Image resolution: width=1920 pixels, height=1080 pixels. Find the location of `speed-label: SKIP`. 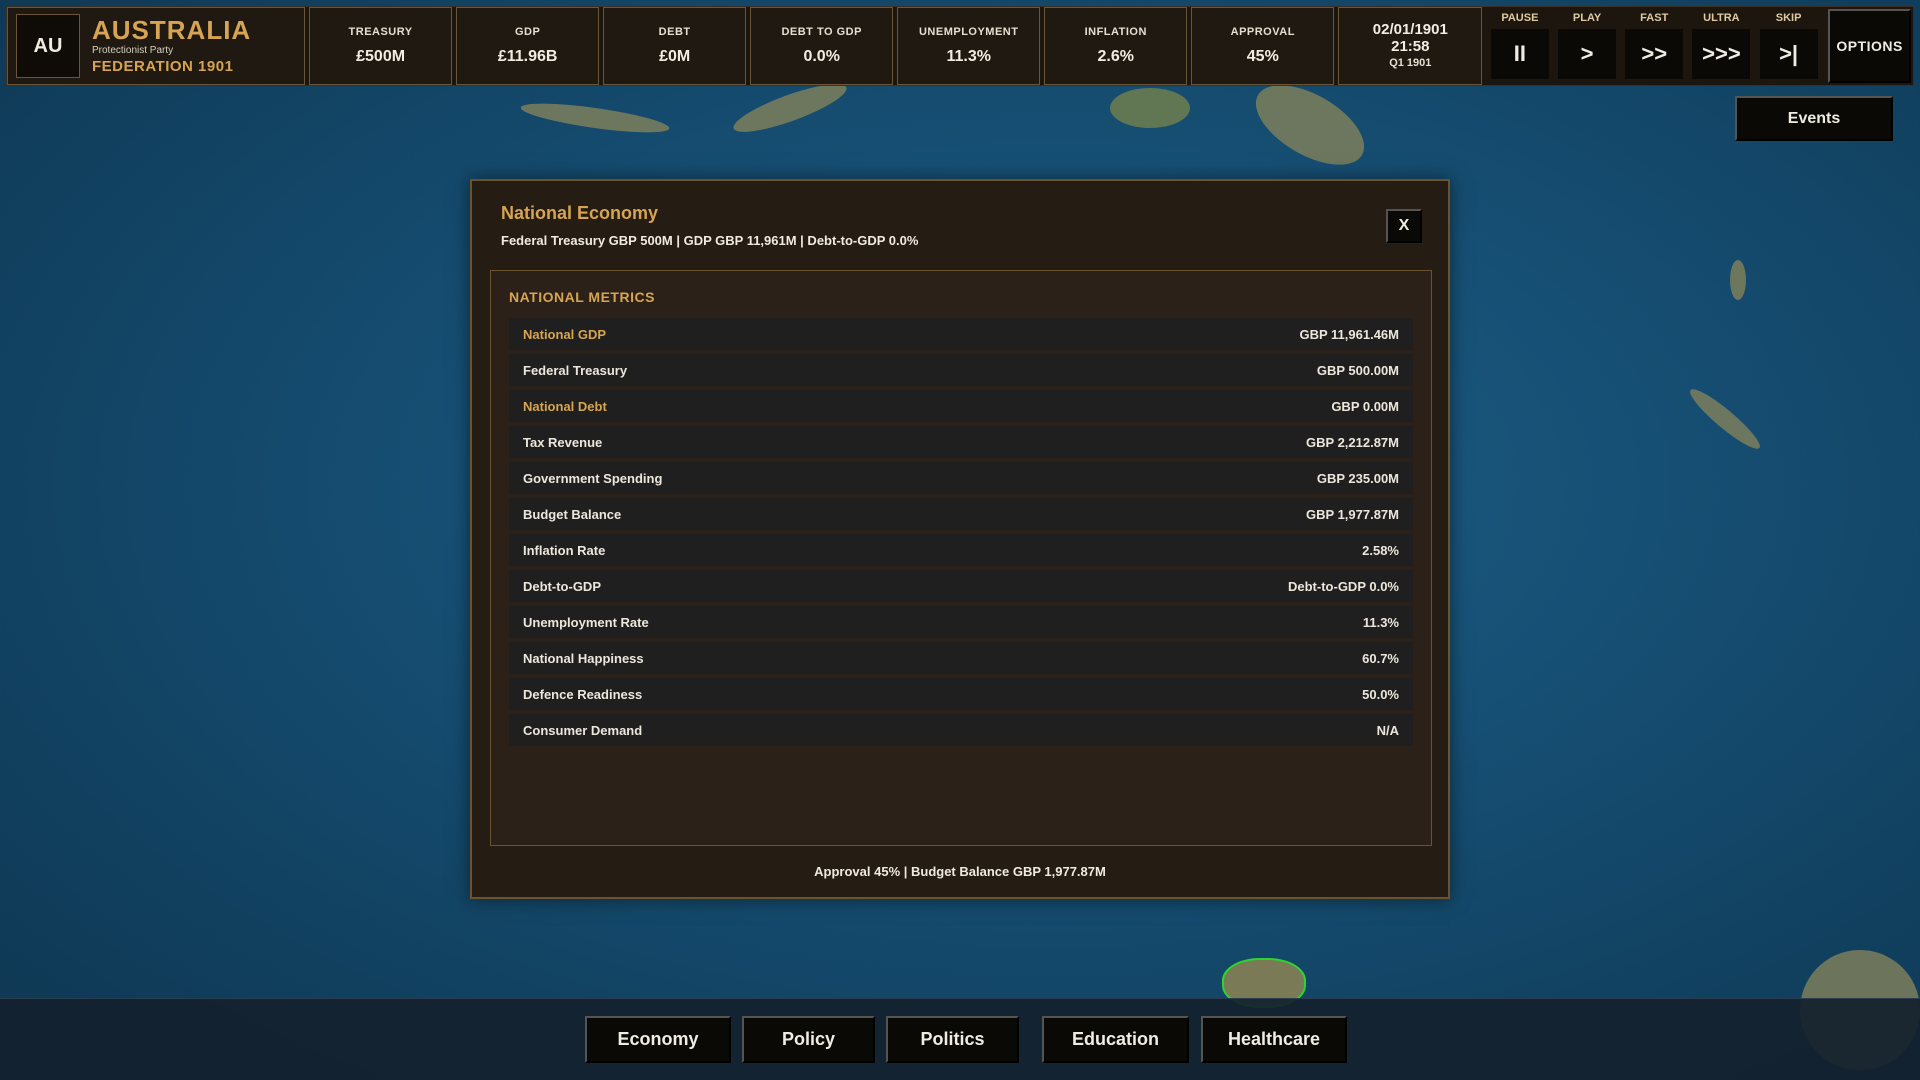

speed-label: SKIP is located at coordinates (1788, 18).